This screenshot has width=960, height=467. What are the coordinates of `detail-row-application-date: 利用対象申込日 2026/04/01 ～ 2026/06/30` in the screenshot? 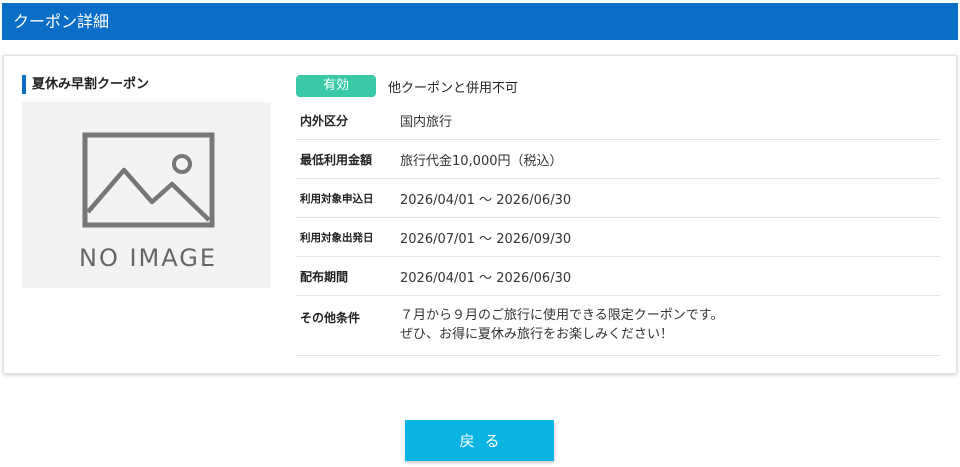 It's located at (618, 198).